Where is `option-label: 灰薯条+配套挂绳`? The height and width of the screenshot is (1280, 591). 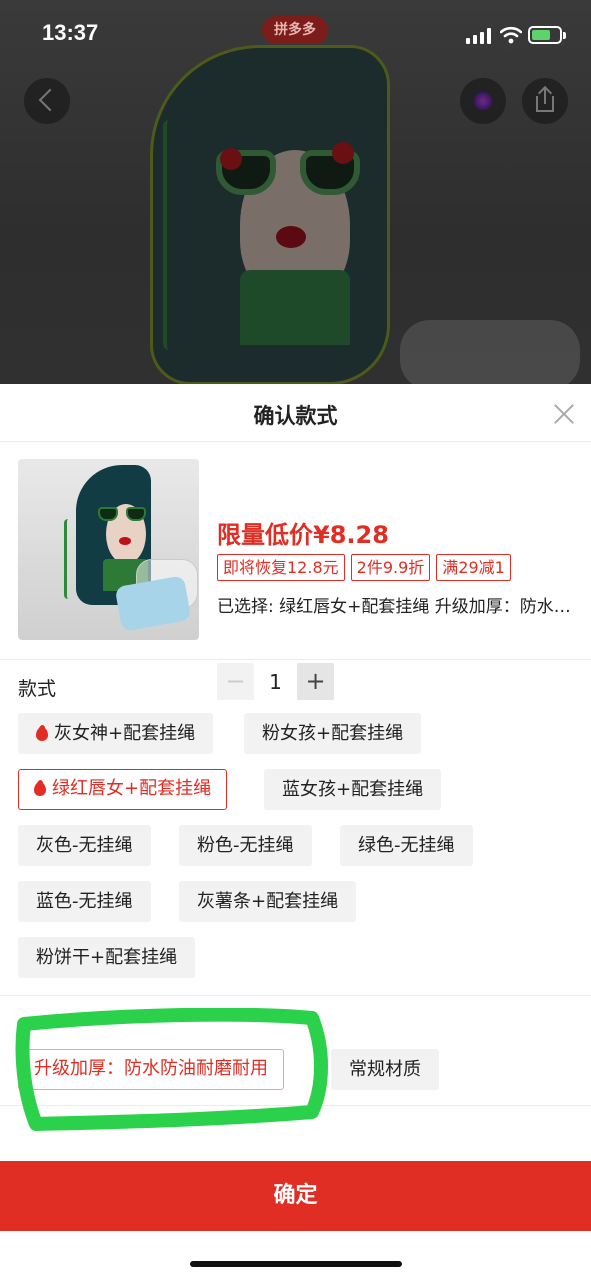 option-label: 灰薯条+配套挂绳 is located at coordinates (268, 901).